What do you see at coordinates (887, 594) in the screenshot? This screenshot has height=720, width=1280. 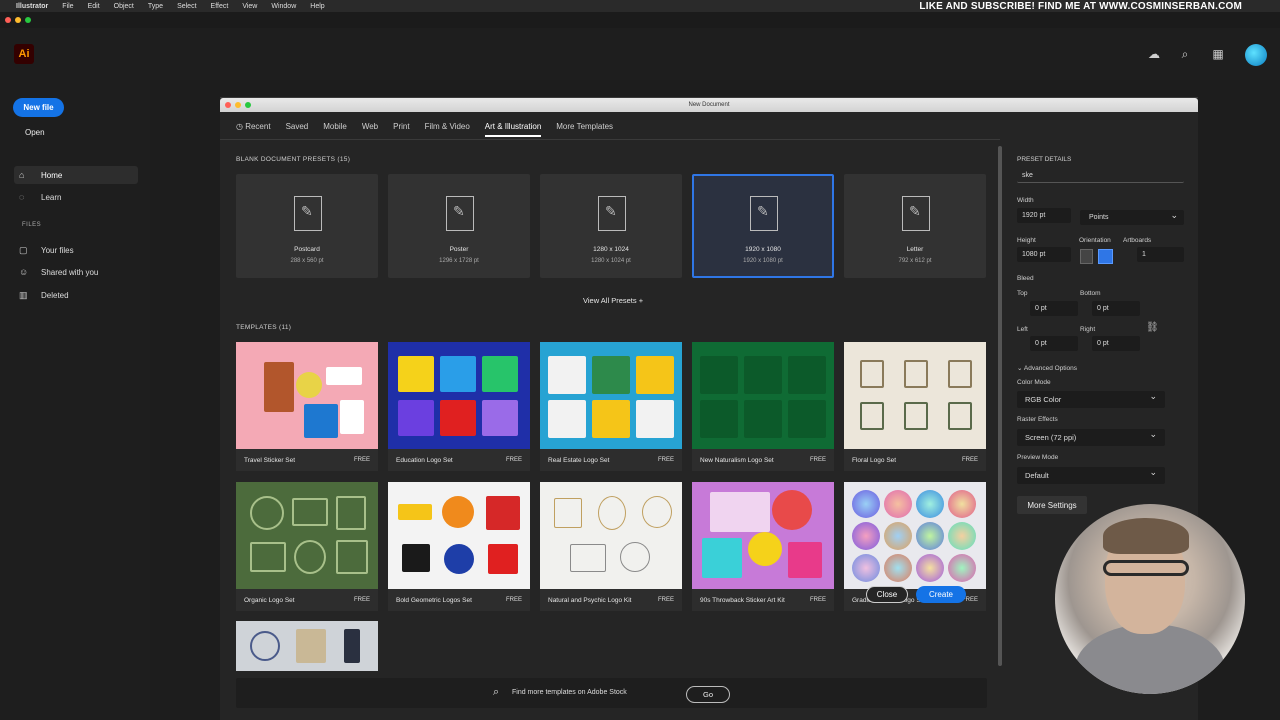 I see `close-button: Close` at bounding box center [887, 594].